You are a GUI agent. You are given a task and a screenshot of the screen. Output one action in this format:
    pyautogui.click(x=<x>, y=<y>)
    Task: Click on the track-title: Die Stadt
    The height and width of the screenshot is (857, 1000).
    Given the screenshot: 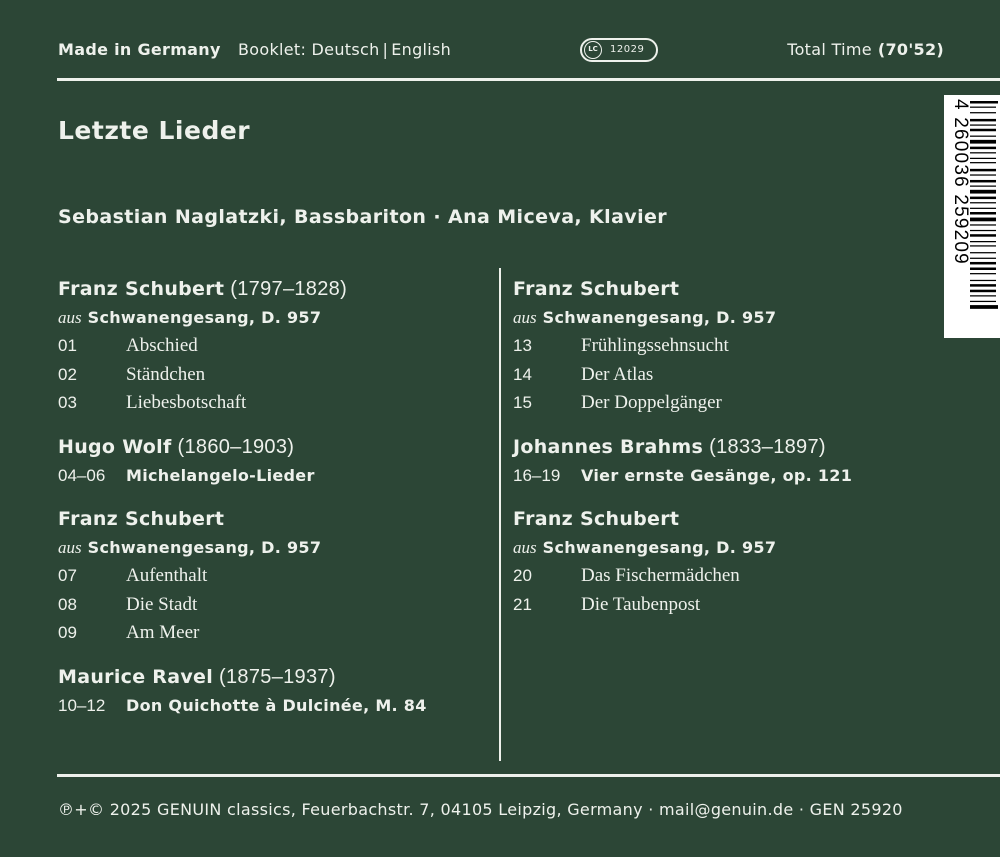 What is the action you would take?
    pyautogui.click(x=162, y=604)
    